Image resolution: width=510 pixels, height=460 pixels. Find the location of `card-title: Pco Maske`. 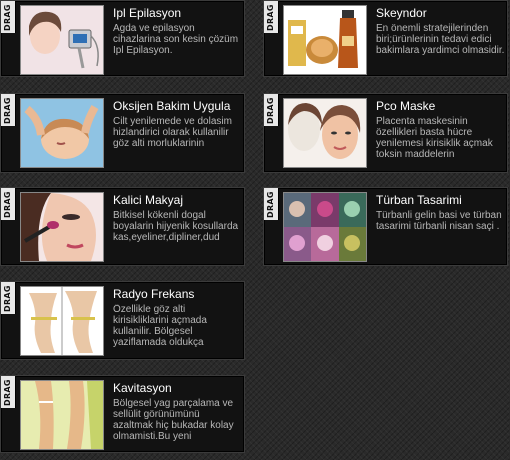

card-title: Pco Maske is located at coordinates (440, 106).